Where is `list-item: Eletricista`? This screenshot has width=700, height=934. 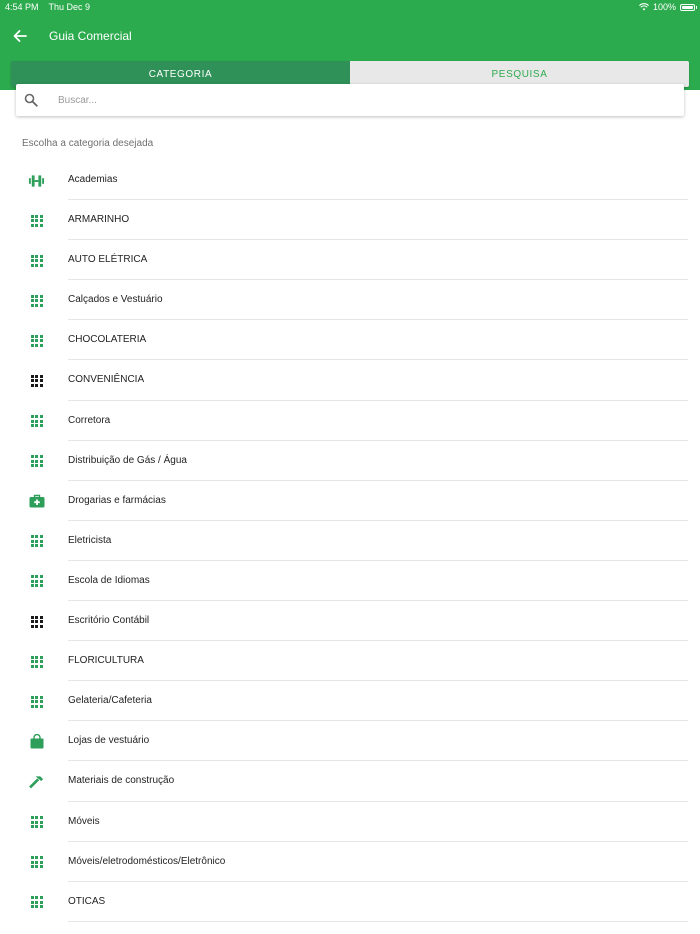 list-item: Eletricista is located at coordinates (350, 541).